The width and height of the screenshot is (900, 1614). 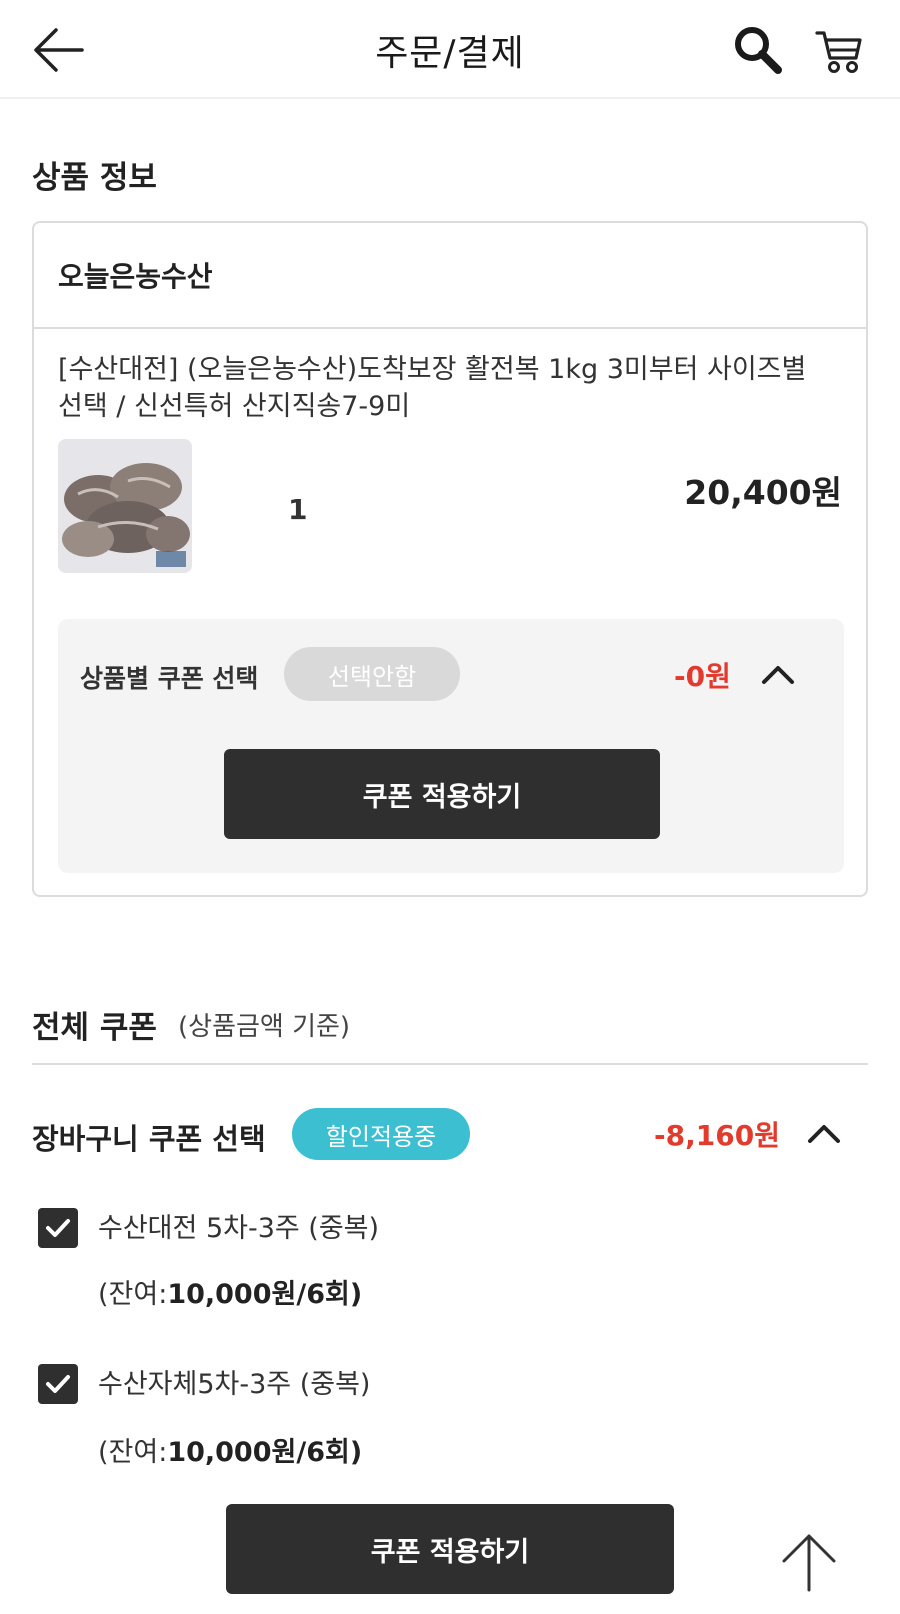 What do you see at coordinates (94, 178) in the screenshot?
I see `product-section-title: 상품 정보` at bounding box center [94, 178].